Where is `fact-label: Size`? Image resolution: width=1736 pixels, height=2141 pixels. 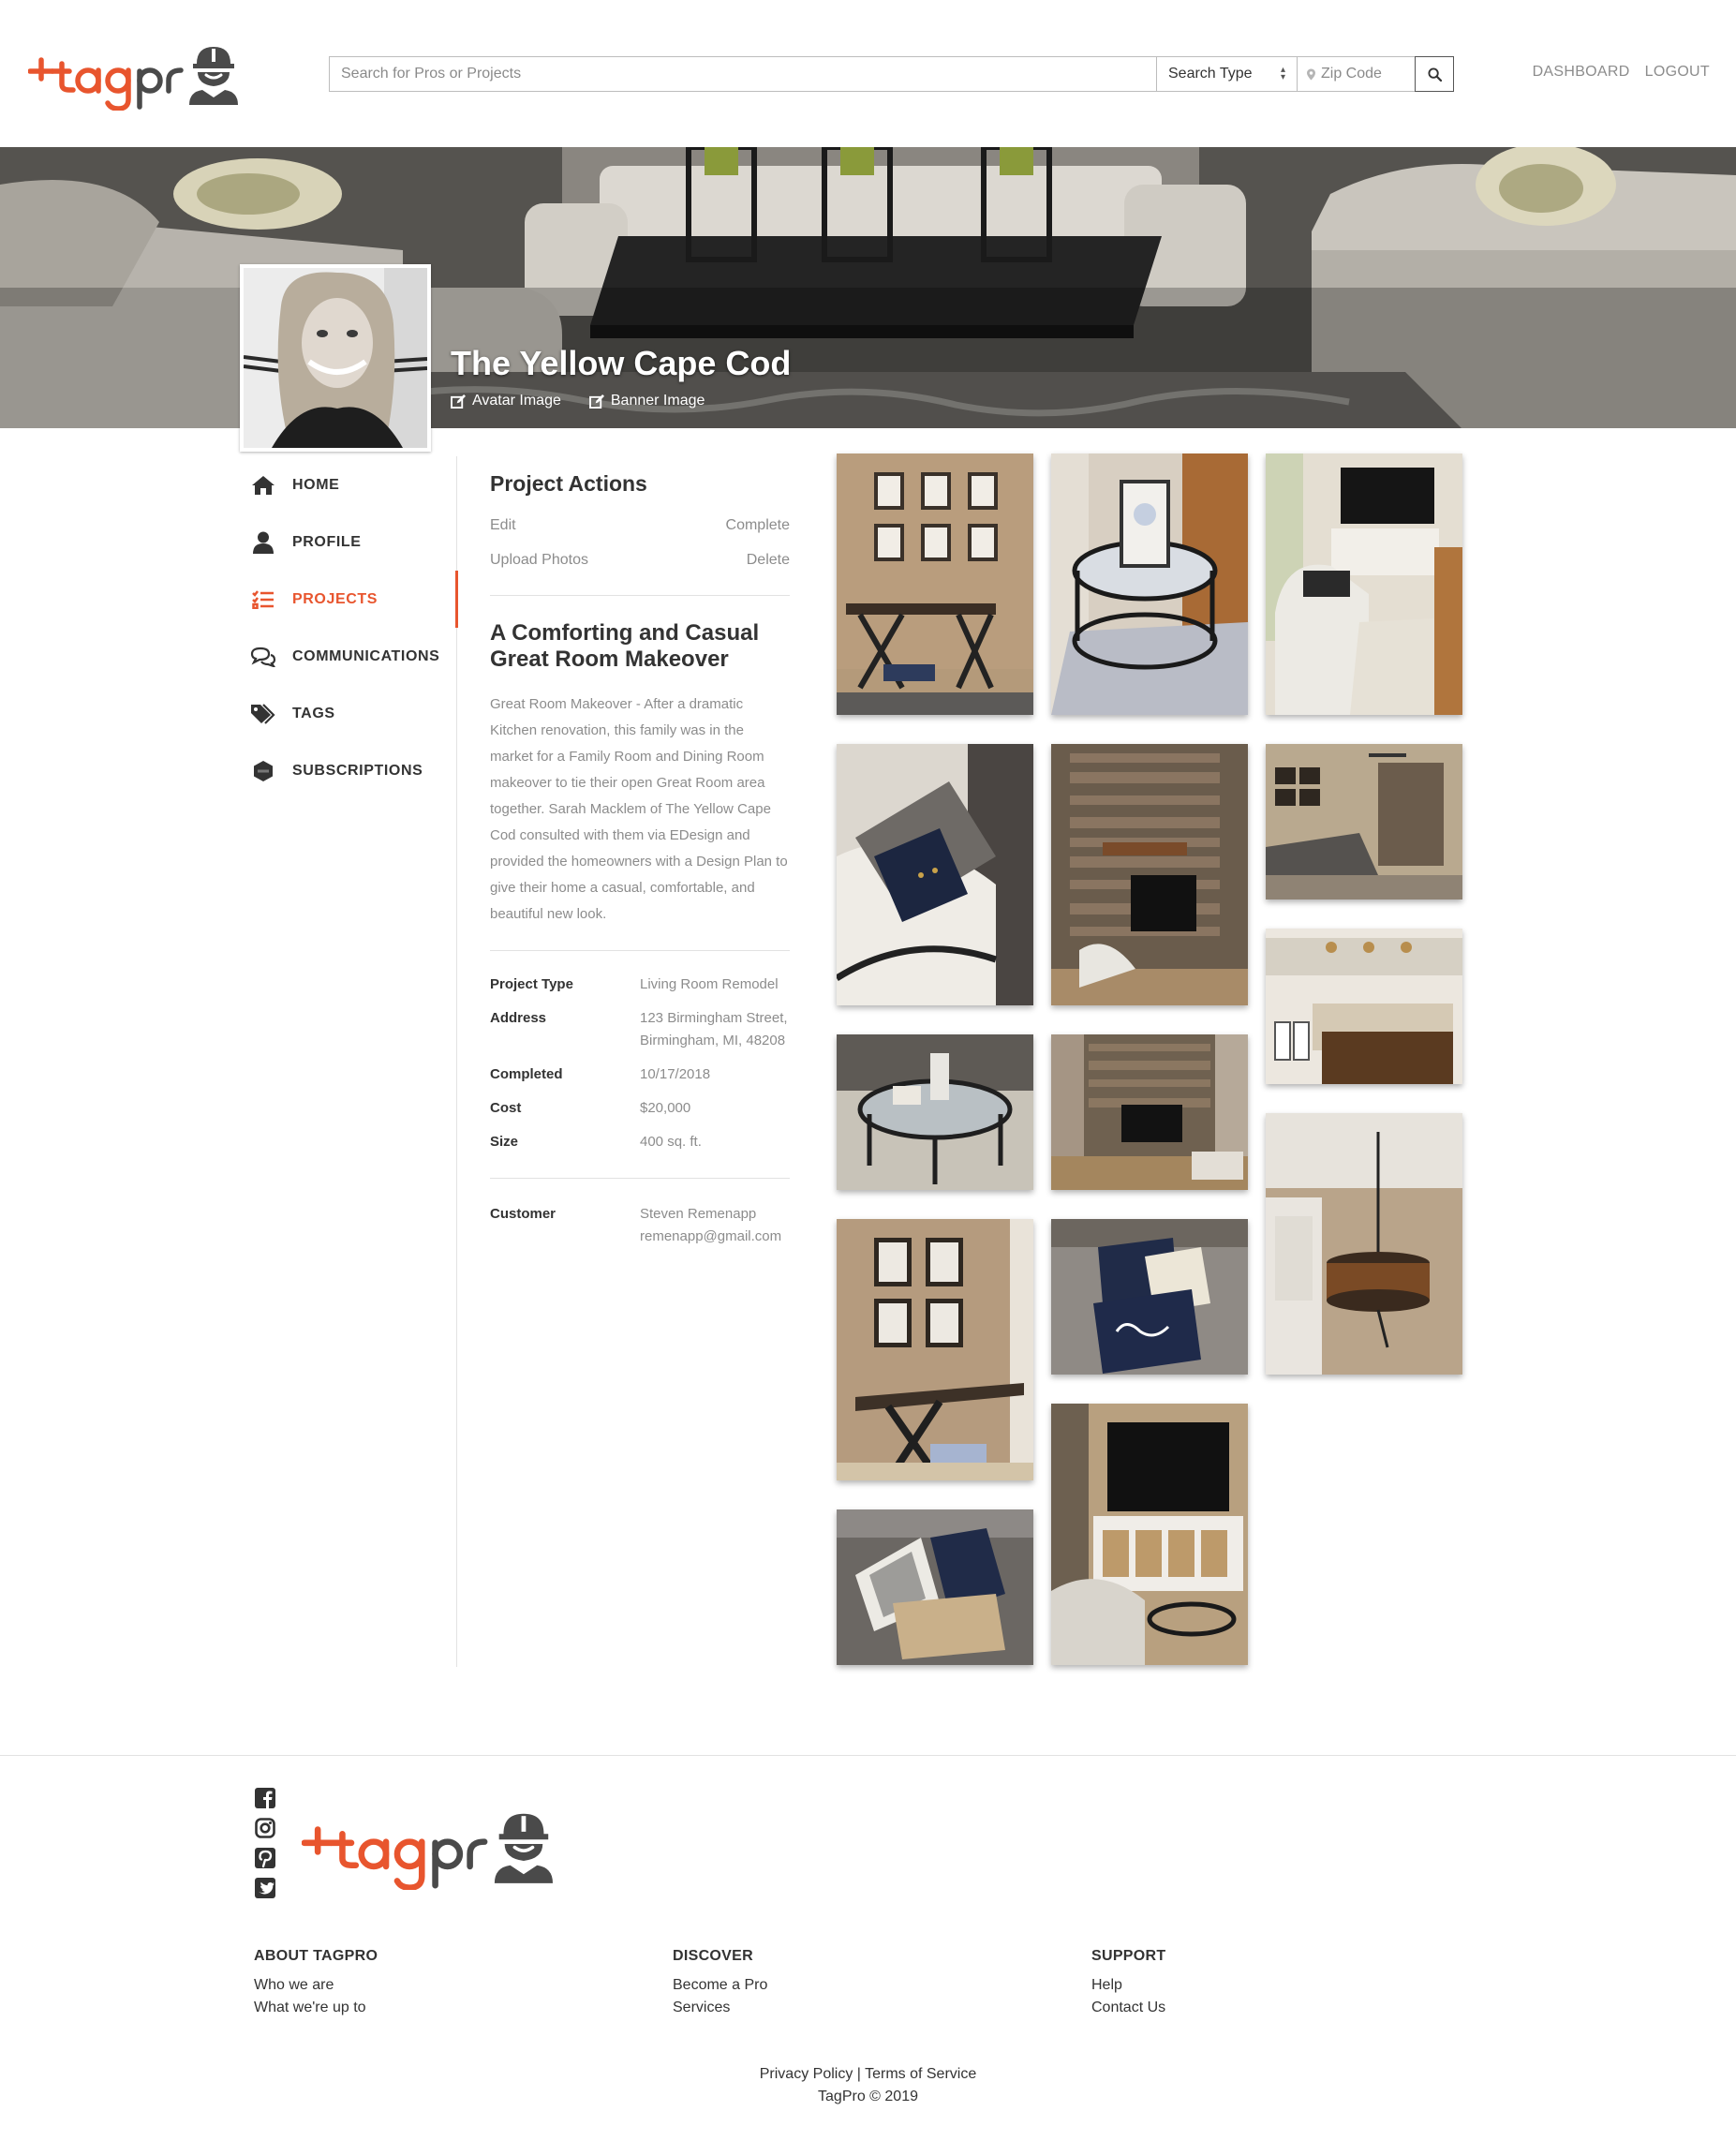
fact-label: Size is located at coordinates (505, 1142).